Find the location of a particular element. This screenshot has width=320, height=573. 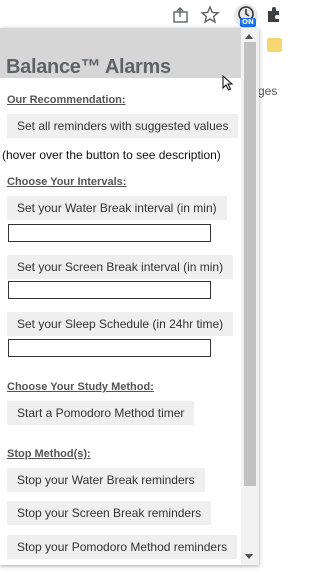

intervals-heading: Choose Your Intervals: is located at coordinates (67, 182).